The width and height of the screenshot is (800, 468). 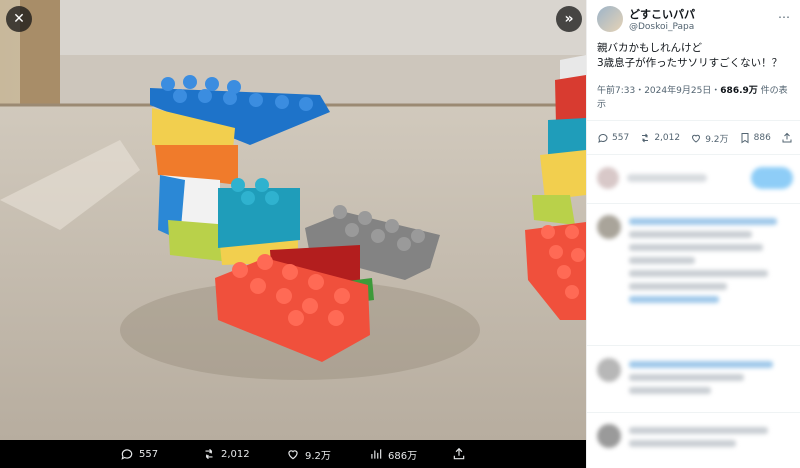 What do you see at coordinates (784, 17) in the screenshot?
I see `more-options-icon: ⋯` at bounding box center [784, 17].